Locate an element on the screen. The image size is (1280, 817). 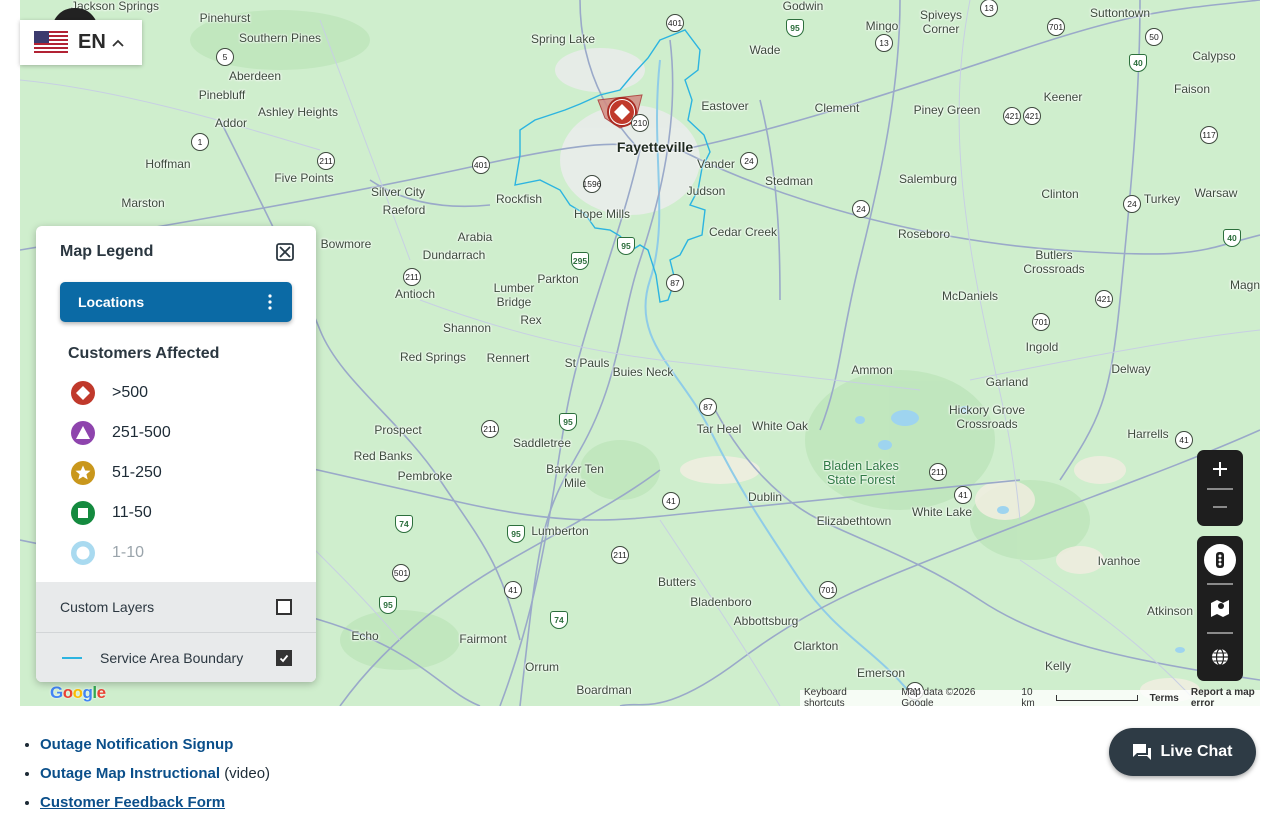
place-label: Red Springs is located at coordinates (433, 357).